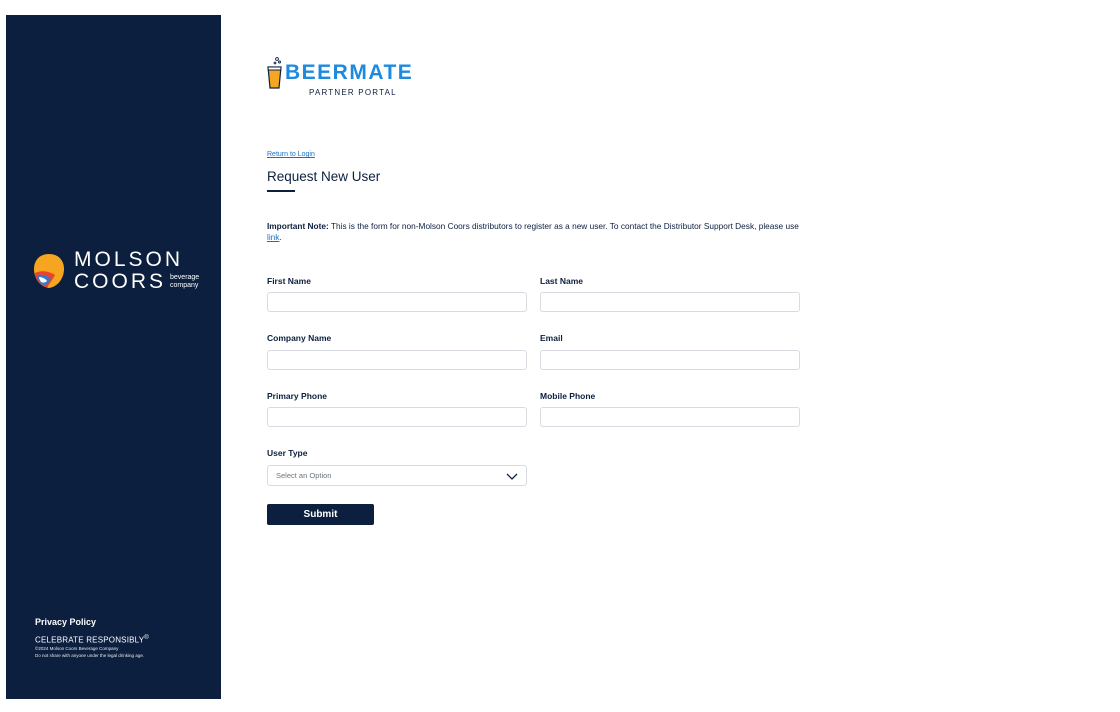 This screenshot has height=712, width=1120. I want to click on copyright-text: ©2024 Molson Coors Beverage Company, so click(77, 648).